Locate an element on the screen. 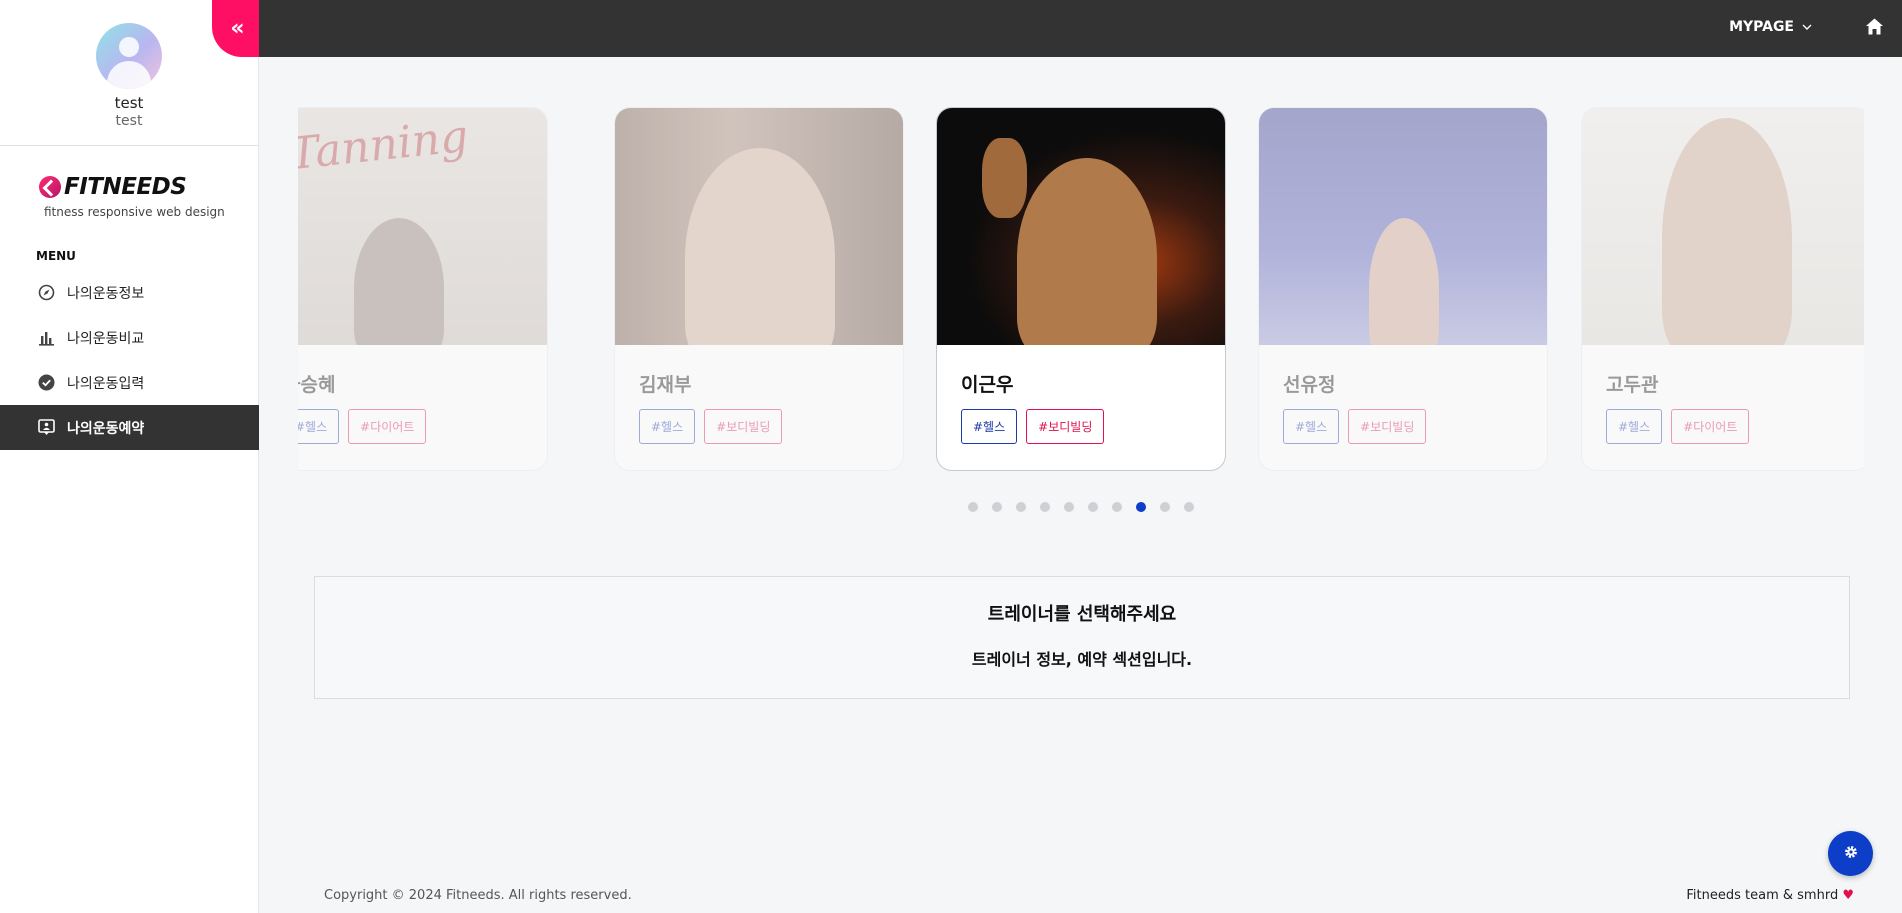  mypage-label: MYPAGE is located at coordinates (1761, 27).